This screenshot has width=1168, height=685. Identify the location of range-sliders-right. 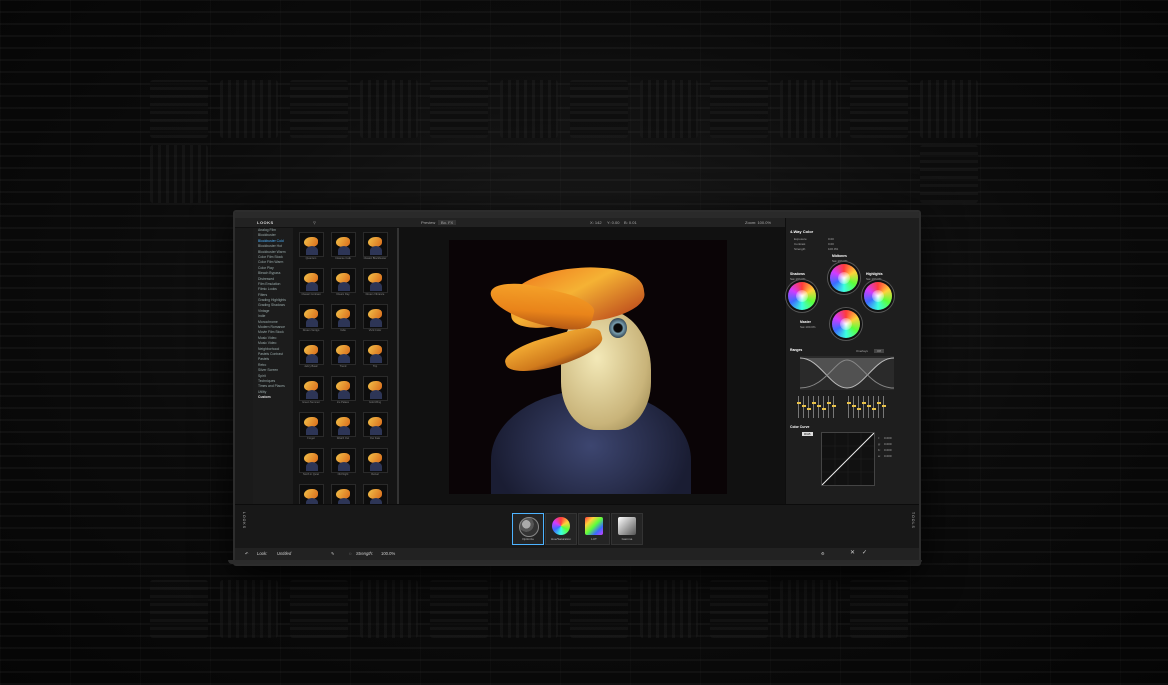
(867, 407).